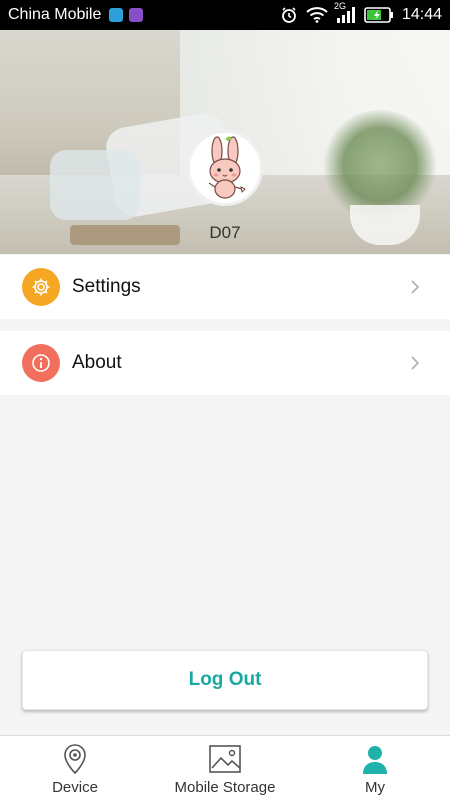 This screenshot has width=450, height=800. What do you see at coordinates (421, 14) in the screenshot?
I see `clock: 14:44` at bounding box center [421, 14].